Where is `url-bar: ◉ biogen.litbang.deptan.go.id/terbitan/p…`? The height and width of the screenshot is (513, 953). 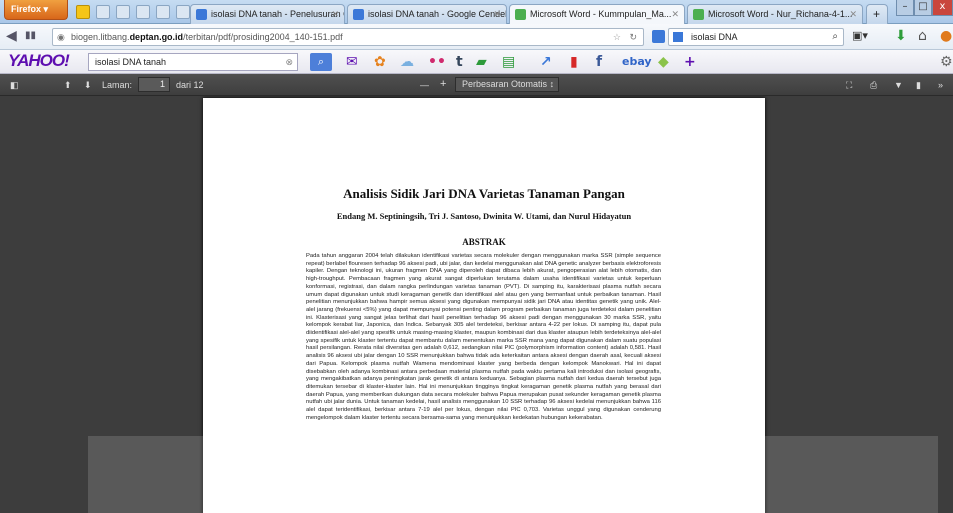
url-bar: ◉ biogen.litbang.deptan.go.id/terbitan/p… is located at coordinates (348, 37).